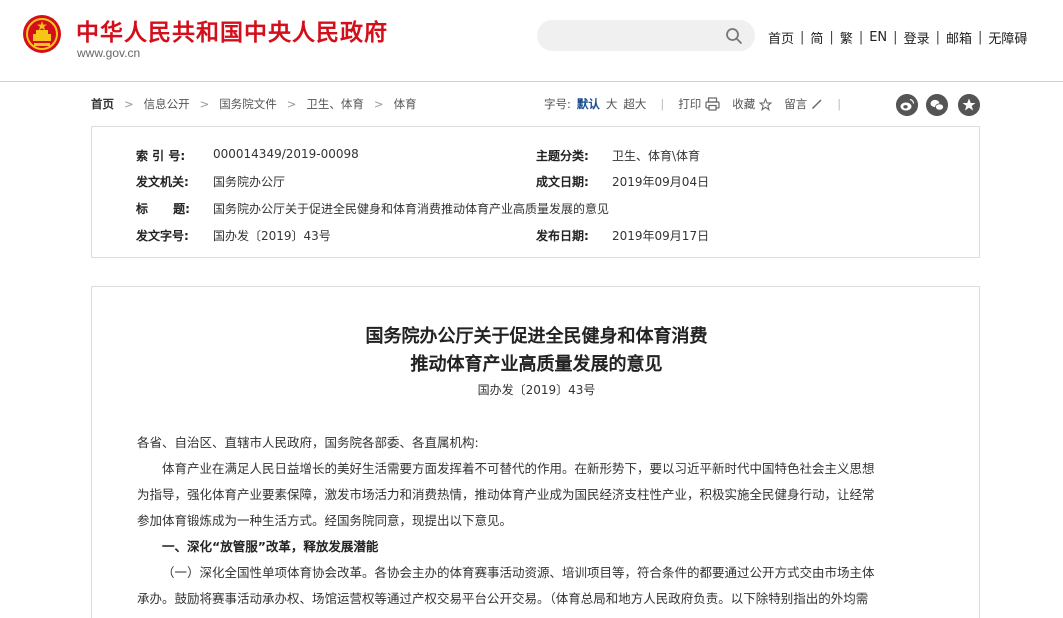 This screenshot has height=618, width=1063. What do you see at coordinates (286, 154) in the screenshot?
I see `index-value: 000014349/2019-00098` at bounding box center [286, 154].